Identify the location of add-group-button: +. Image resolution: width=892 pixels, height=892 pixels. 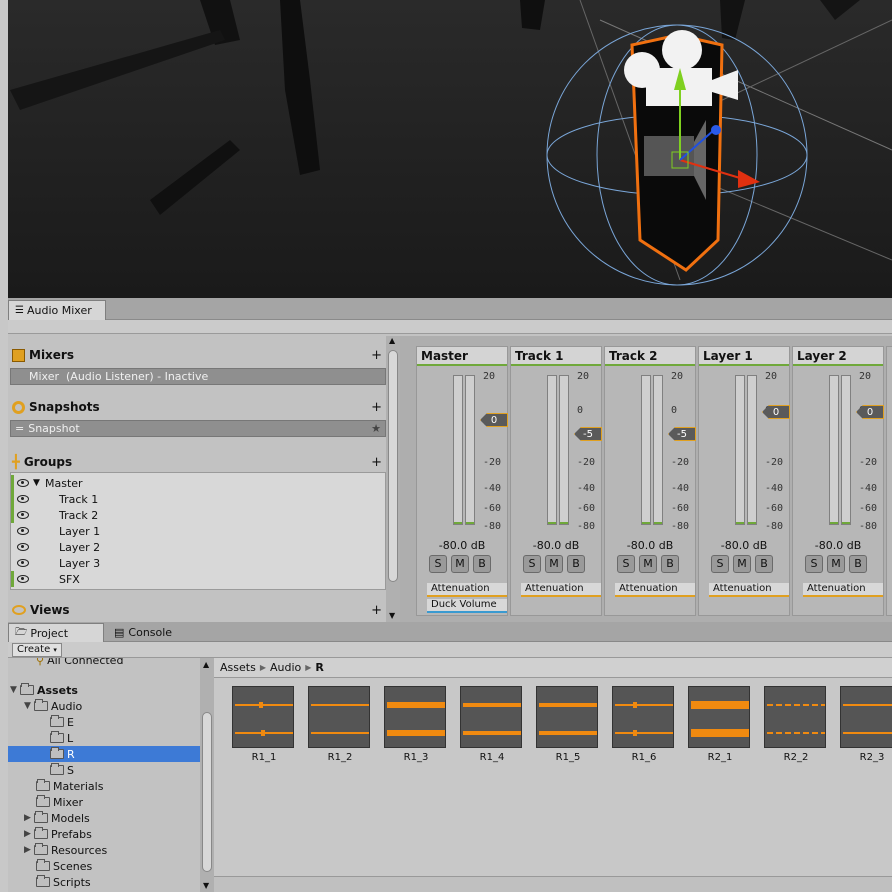
(376, 462).